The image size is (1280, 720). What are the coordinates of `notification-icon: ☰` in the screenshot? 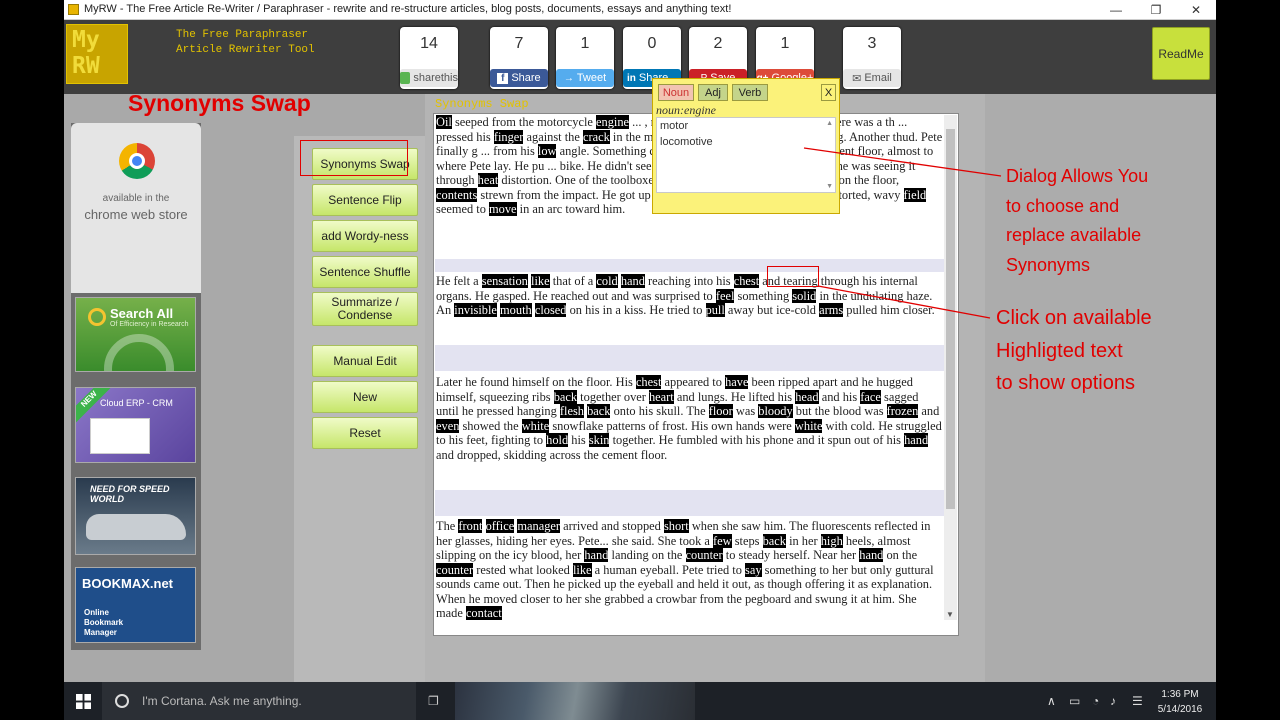 It's located at (1137, 701).